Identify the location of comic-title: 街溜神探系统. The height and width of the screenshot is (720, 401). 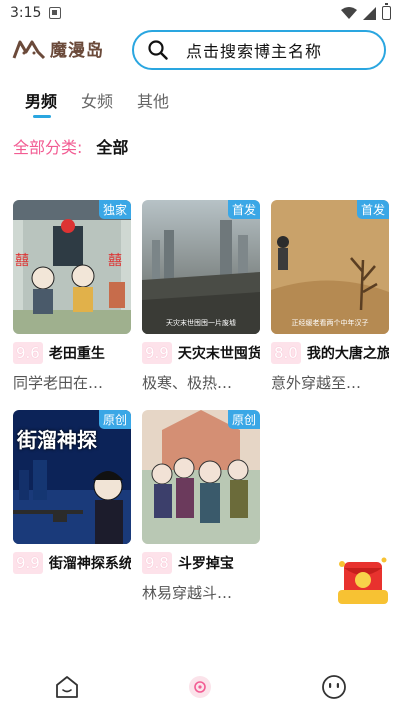
(89, 564).